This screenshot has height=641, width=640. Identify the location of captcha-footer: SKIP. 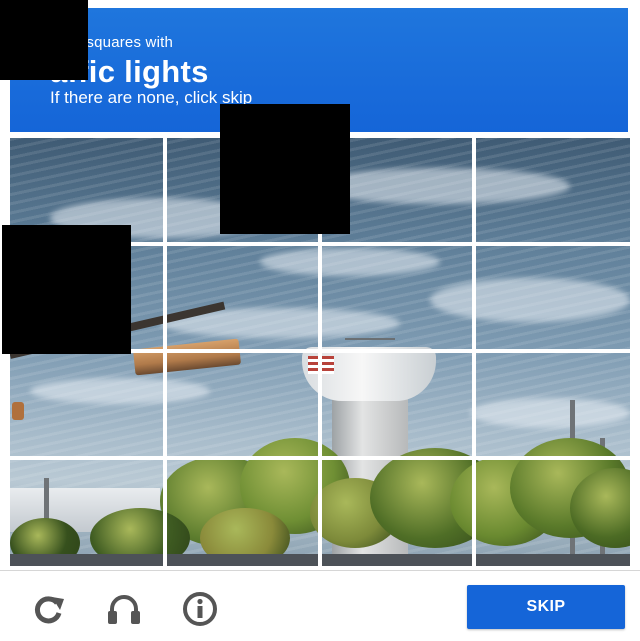
(320, 605).